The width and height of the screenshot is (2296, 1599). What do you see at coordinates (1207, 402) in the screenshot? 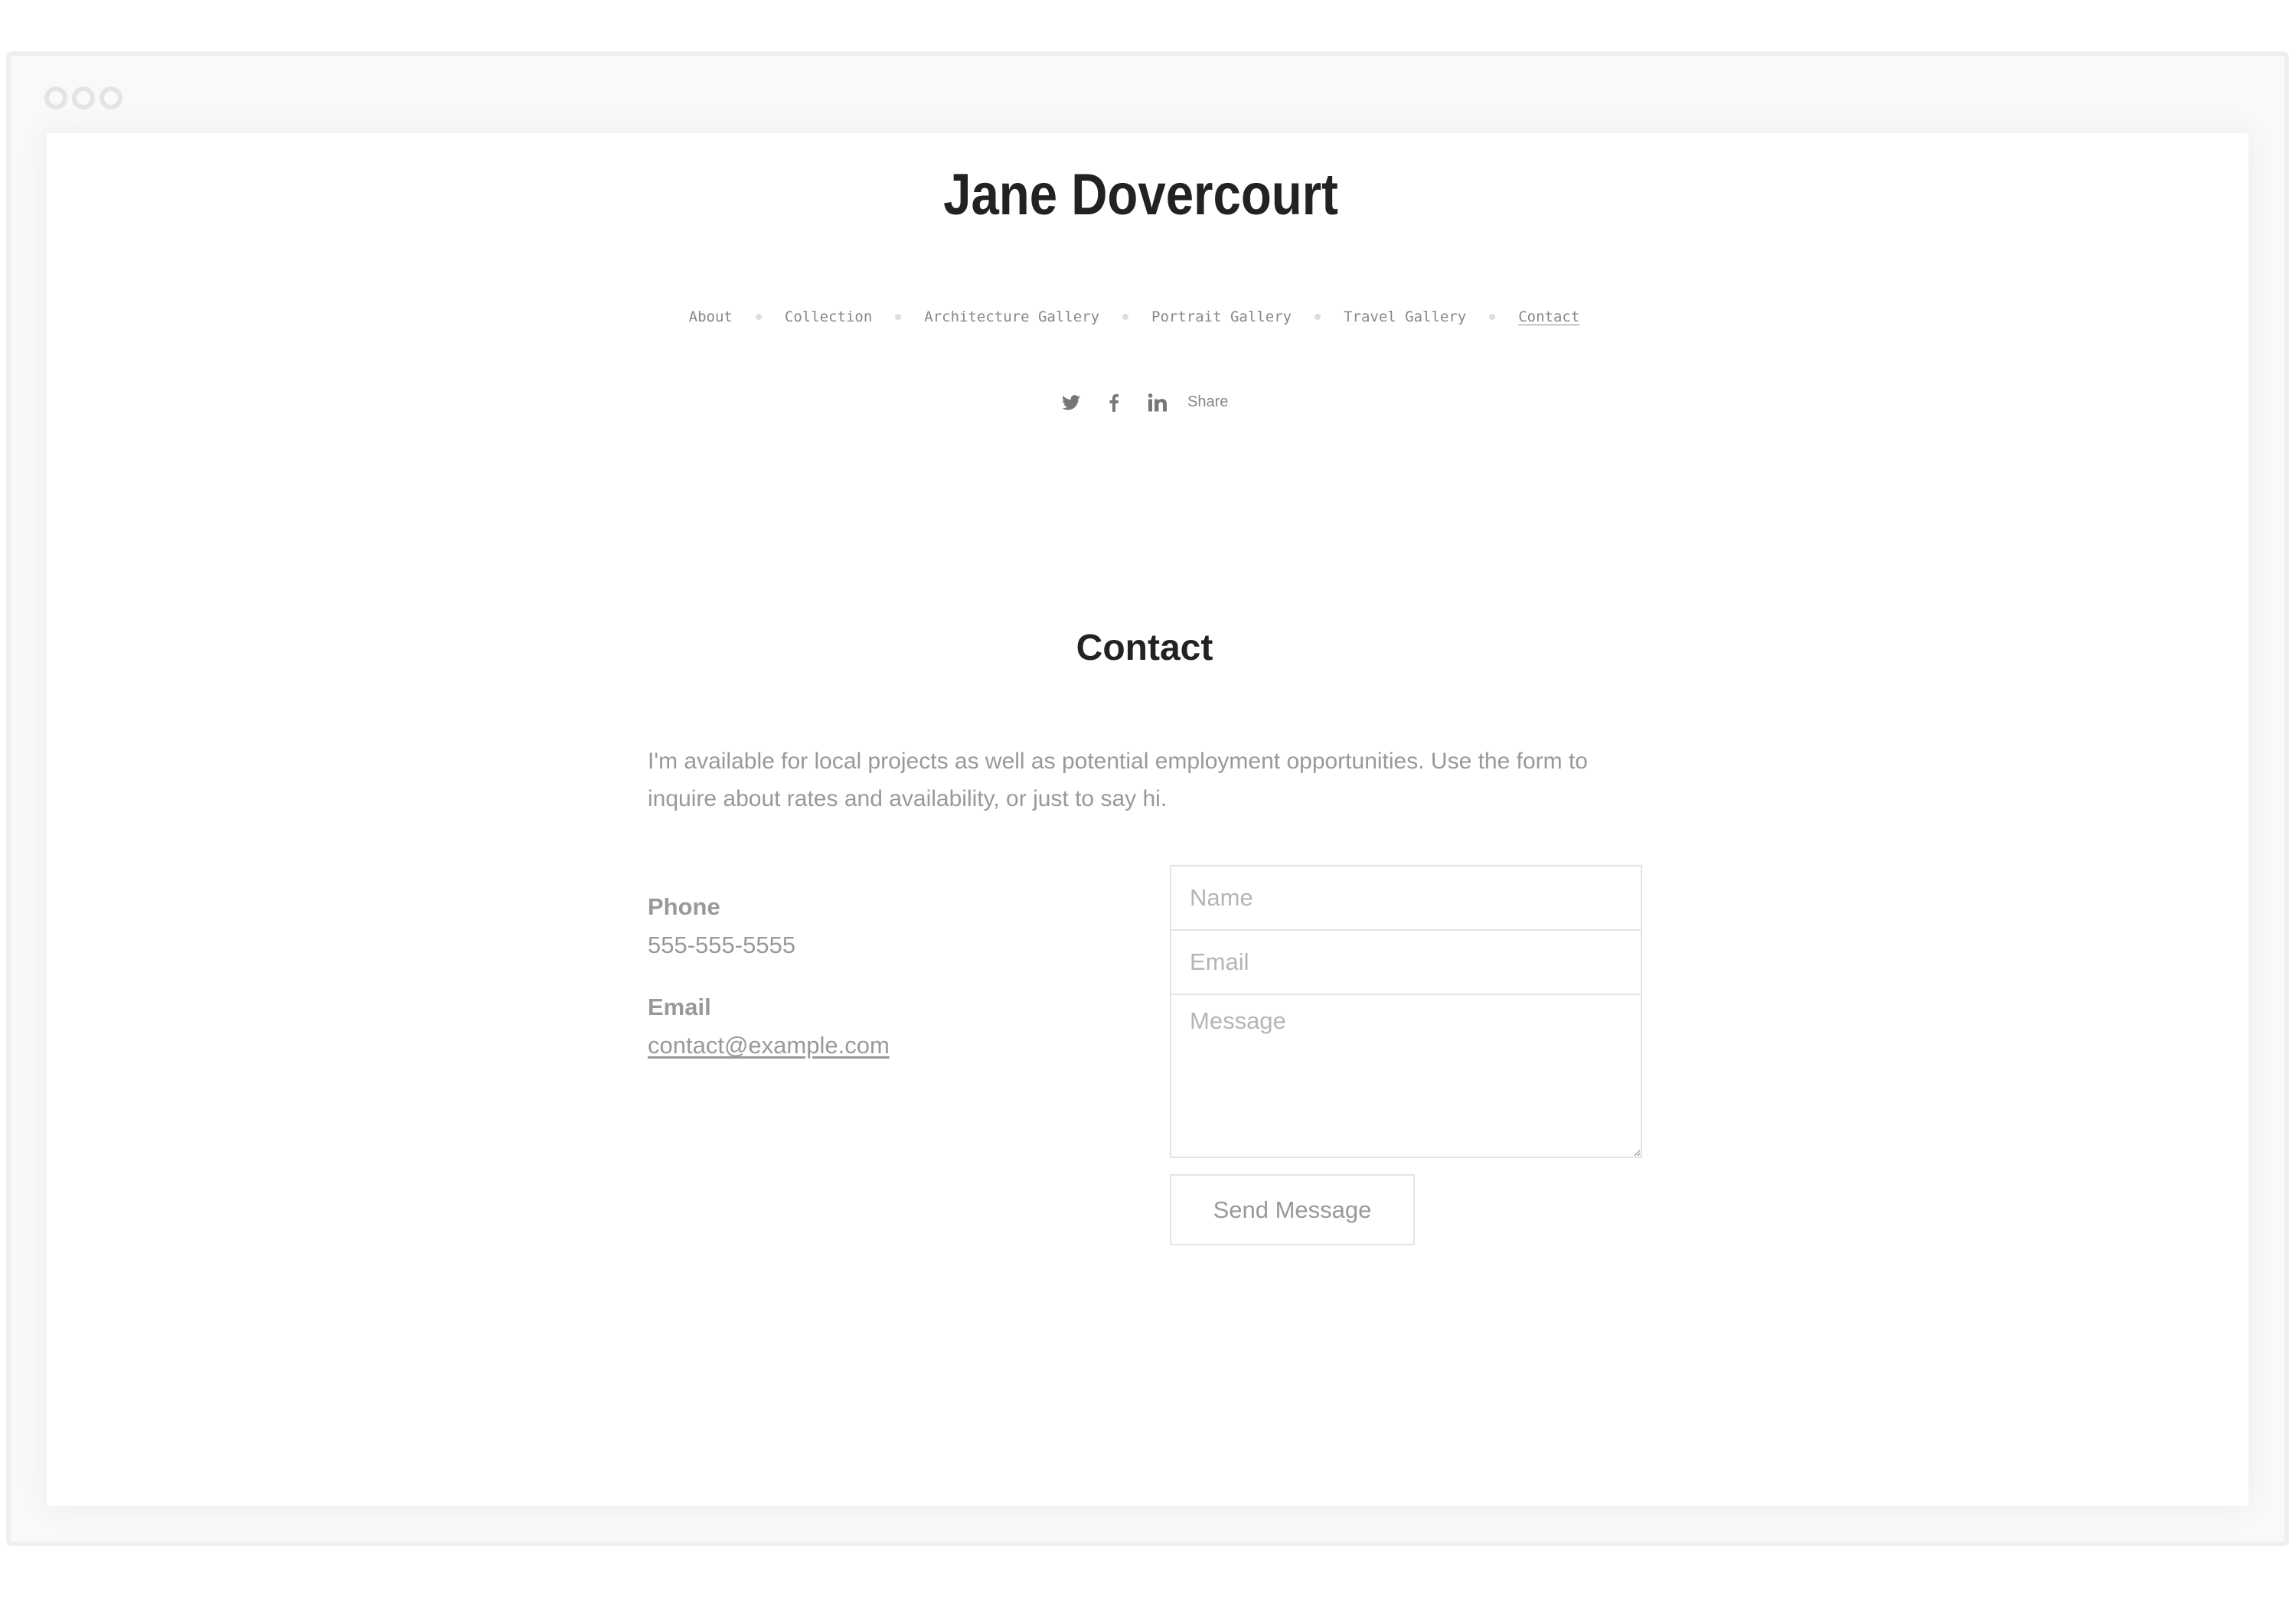
I see `share-link: Share` at bounding box center [1207, 402].